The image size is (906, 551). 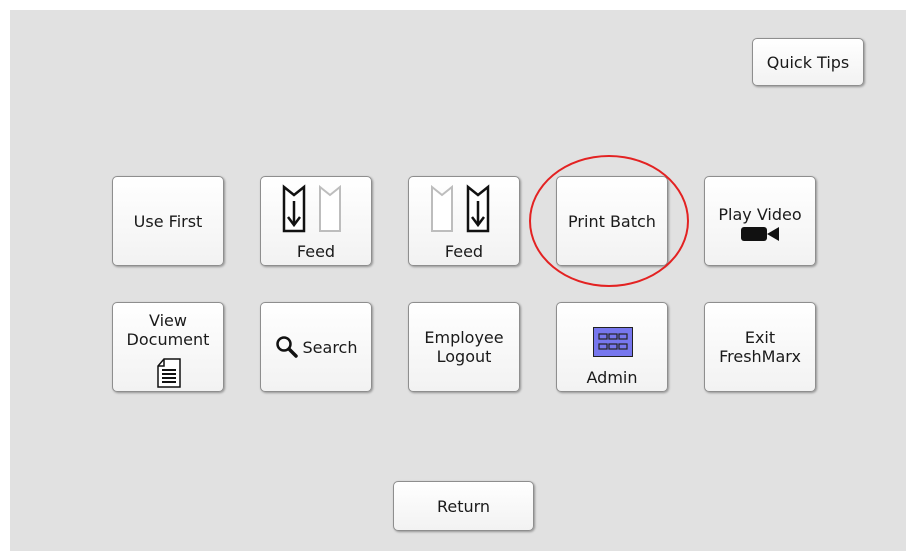 What do you see at coordinates (760, 337) in the screenshot?
I see `exit-line1: Exit` at bounding box center [760, 337].